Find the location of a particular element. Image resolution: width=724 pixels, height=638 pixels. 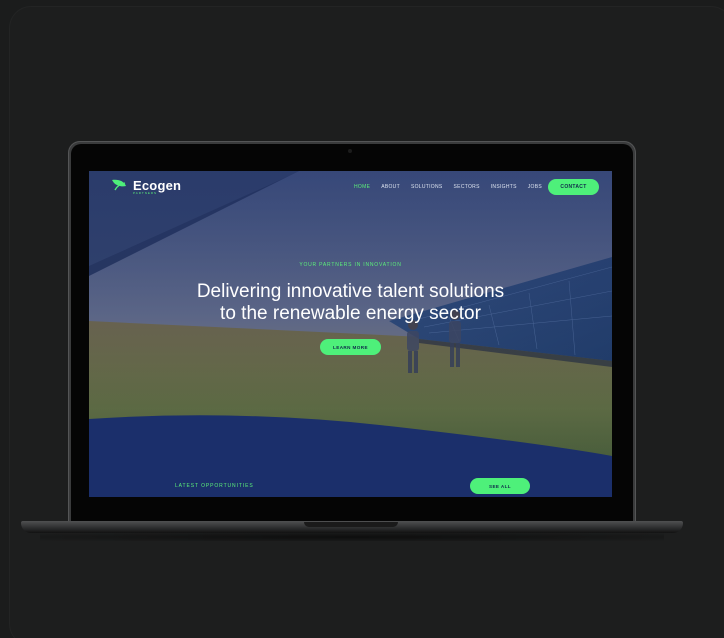

logo: Ecogen is located at coordinates (146, 185).